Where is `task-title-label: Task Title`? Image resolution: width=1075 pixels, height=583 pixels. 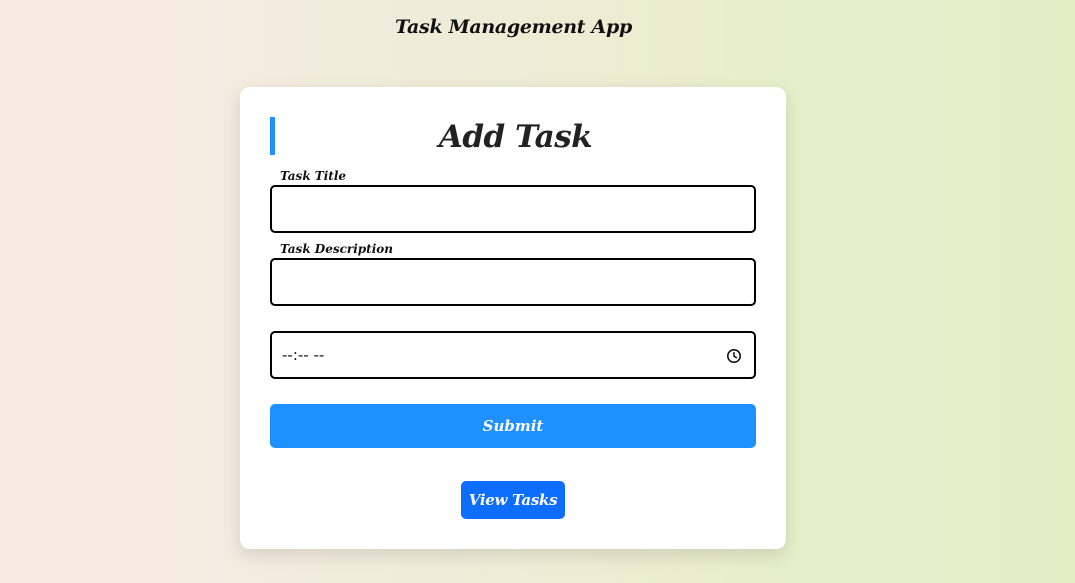
task-title-label: Task Title is located at coordinates (313, 176).